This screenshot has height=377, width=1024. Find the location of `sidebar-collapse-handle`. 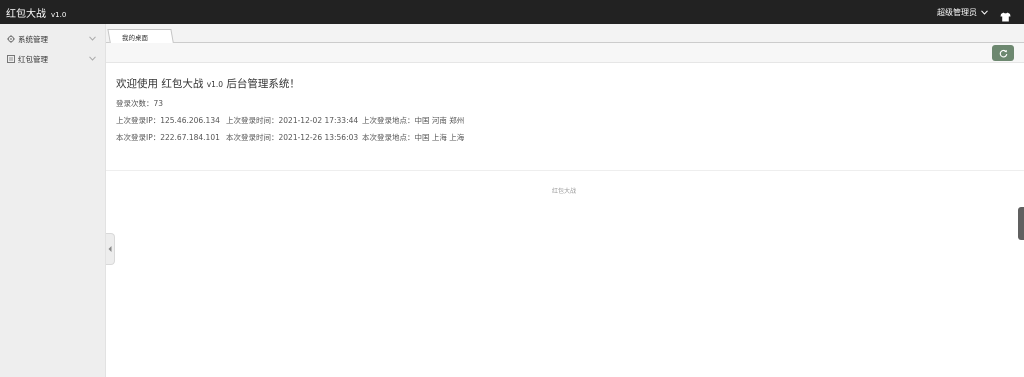

sidebar-collapse-handle is located at coordinates (110, 249).